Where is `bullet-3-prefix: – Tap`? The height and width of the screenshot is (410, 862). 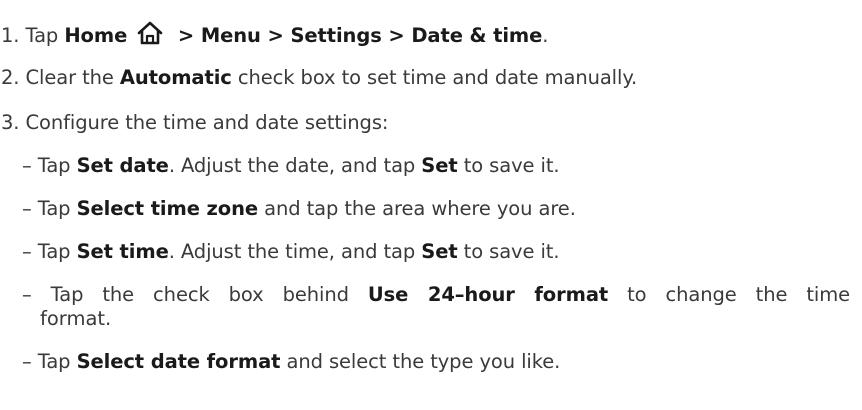
bullet-3-prefix: – Tap is located at coordinates (49, 251).